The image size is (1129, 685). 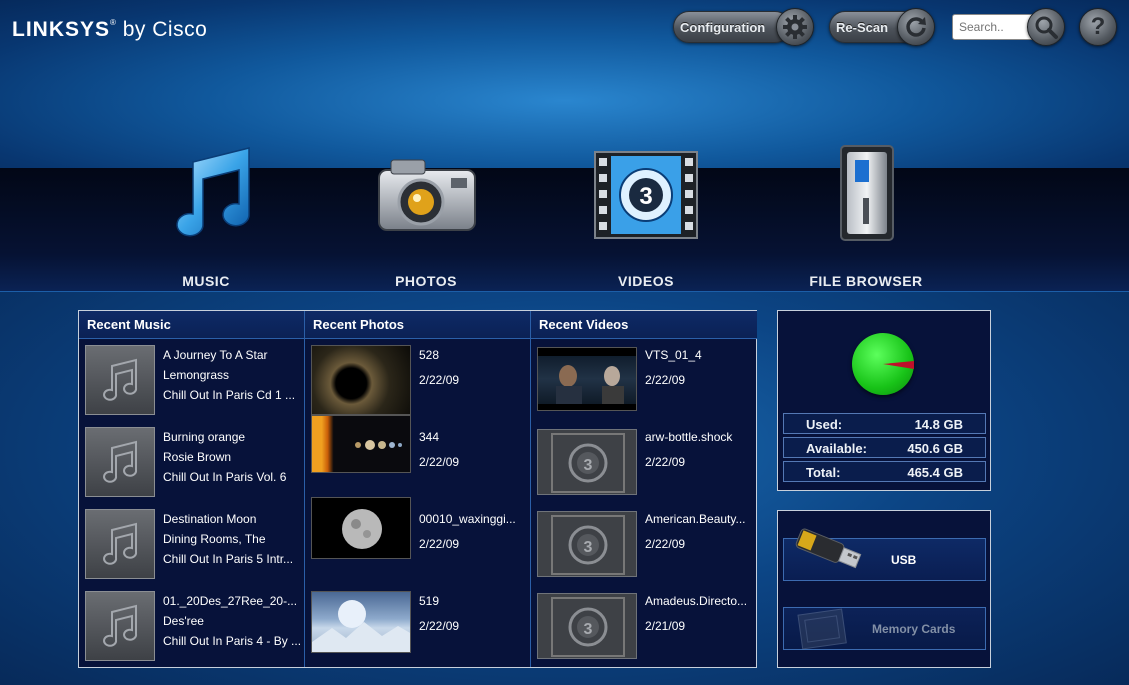 What do you see at coordinates (418, 459) in the screenshot?
I see `list-item: 344 2/22/09` at bounding box center [418, 459].